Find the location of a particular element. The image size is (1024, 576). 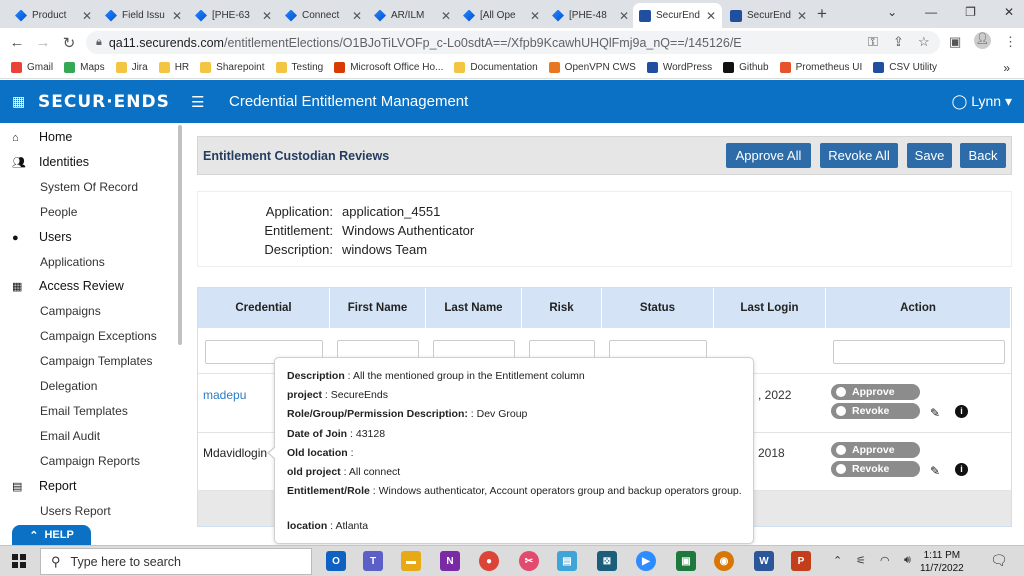

word-icon: W is located at coordinates (764, 561).